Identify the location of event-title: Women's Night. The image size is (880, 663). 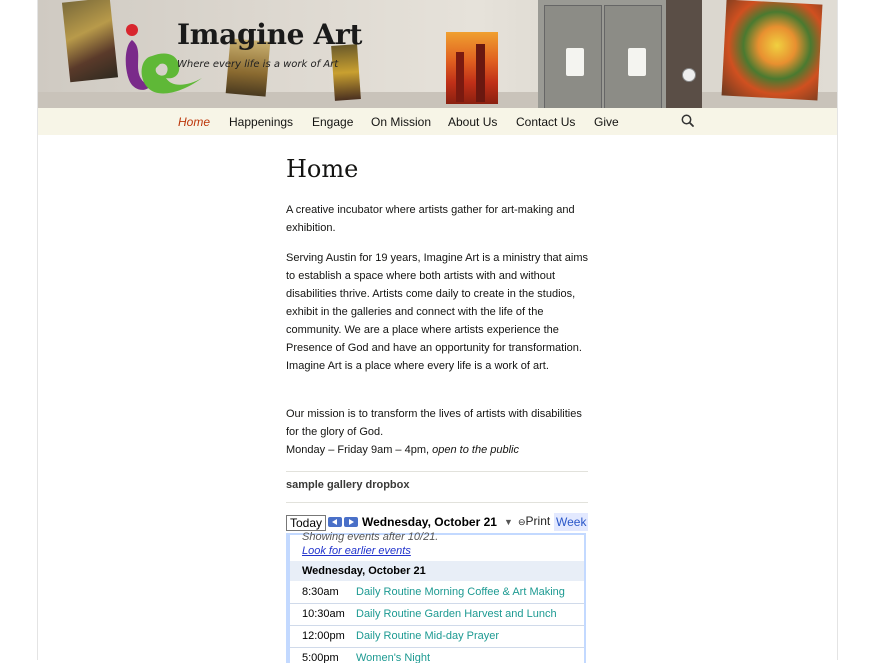
(467, 655).